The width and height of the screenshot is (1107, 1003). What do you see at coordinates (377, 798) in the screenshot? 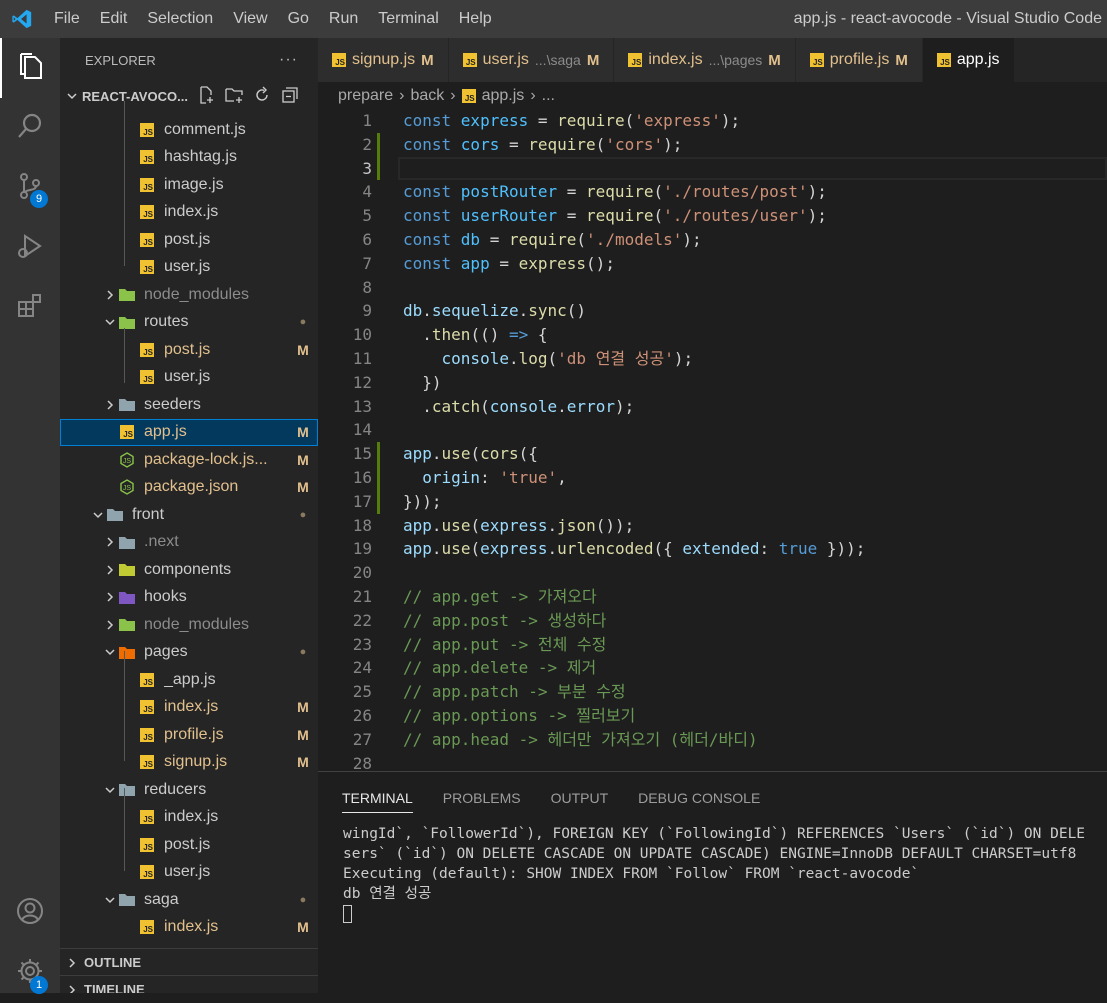
I see `panel-tab-terminal: TERMINAL` at bounding box center [377, 798].